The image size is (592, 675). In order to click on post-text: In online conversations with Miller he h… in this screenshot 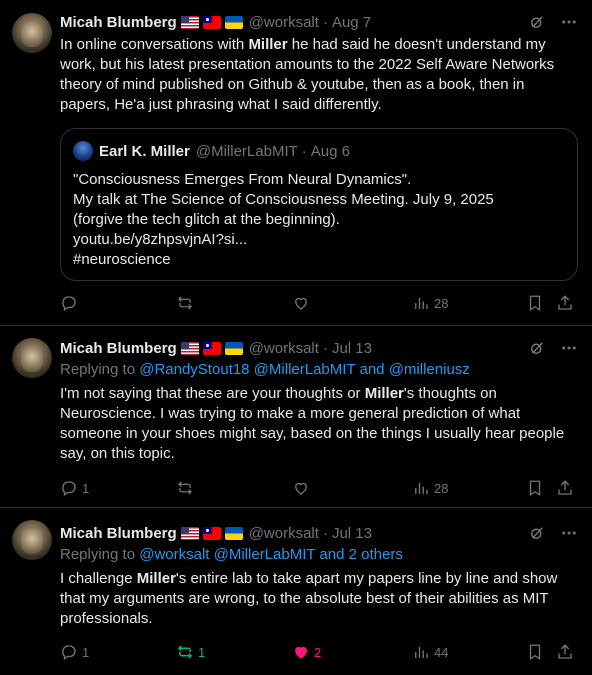, I will do `click(307, 74)`.